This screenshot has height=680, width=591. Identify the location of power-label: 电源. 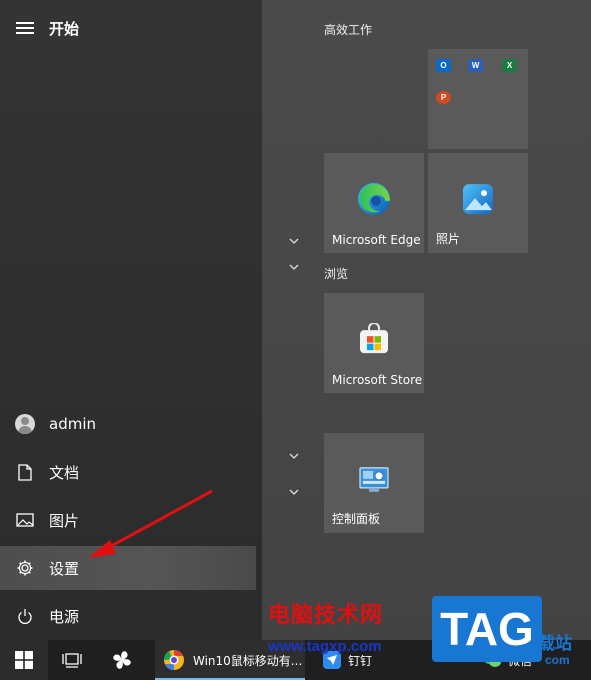
(64, 616).